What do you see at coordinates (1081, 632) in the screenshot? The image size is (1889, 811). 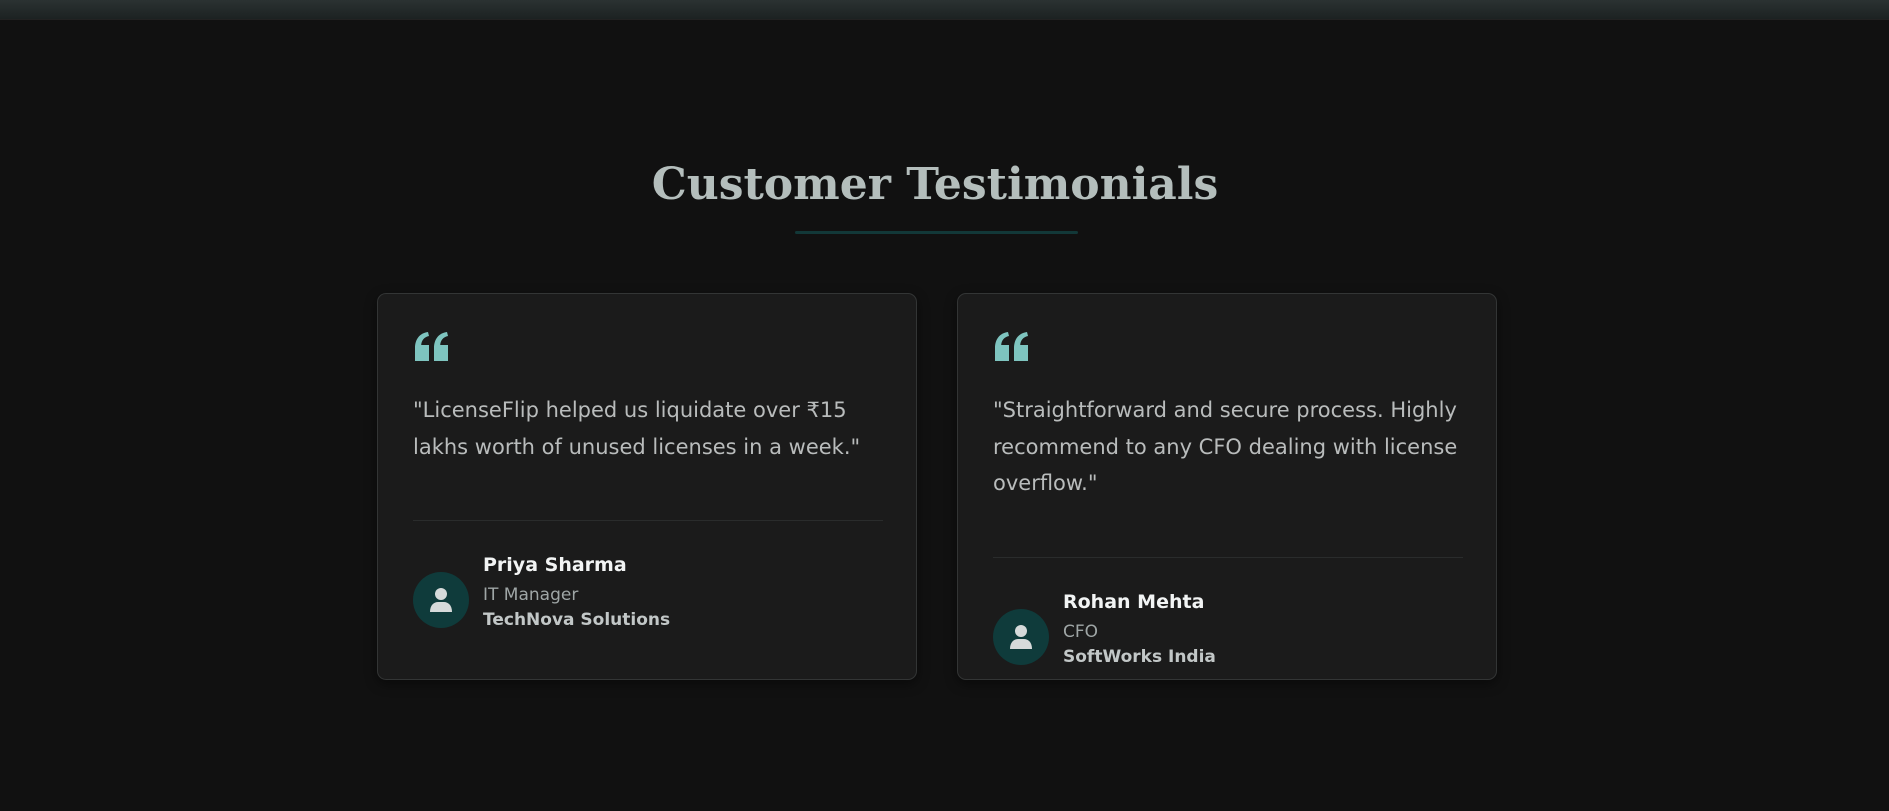 I see `author-role: CFO` at bounding box center [1081, 632].